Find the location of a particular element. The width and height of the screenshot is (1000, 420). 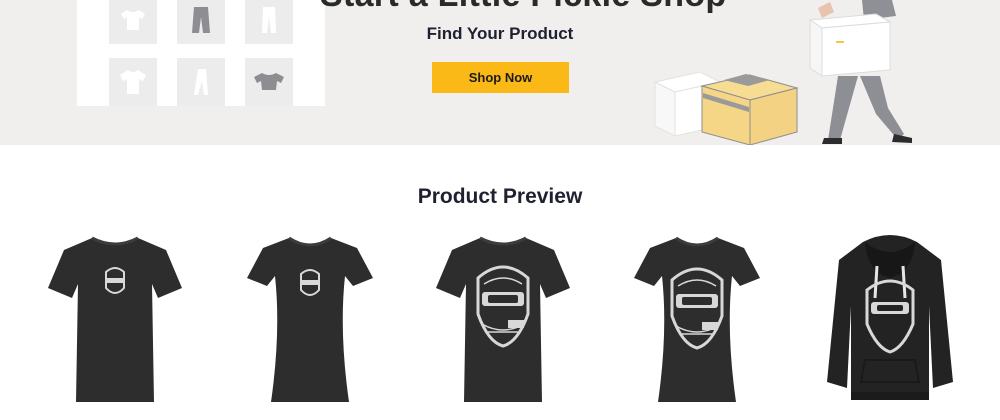

product-card-hoodie is located at coordinates (890, 319).